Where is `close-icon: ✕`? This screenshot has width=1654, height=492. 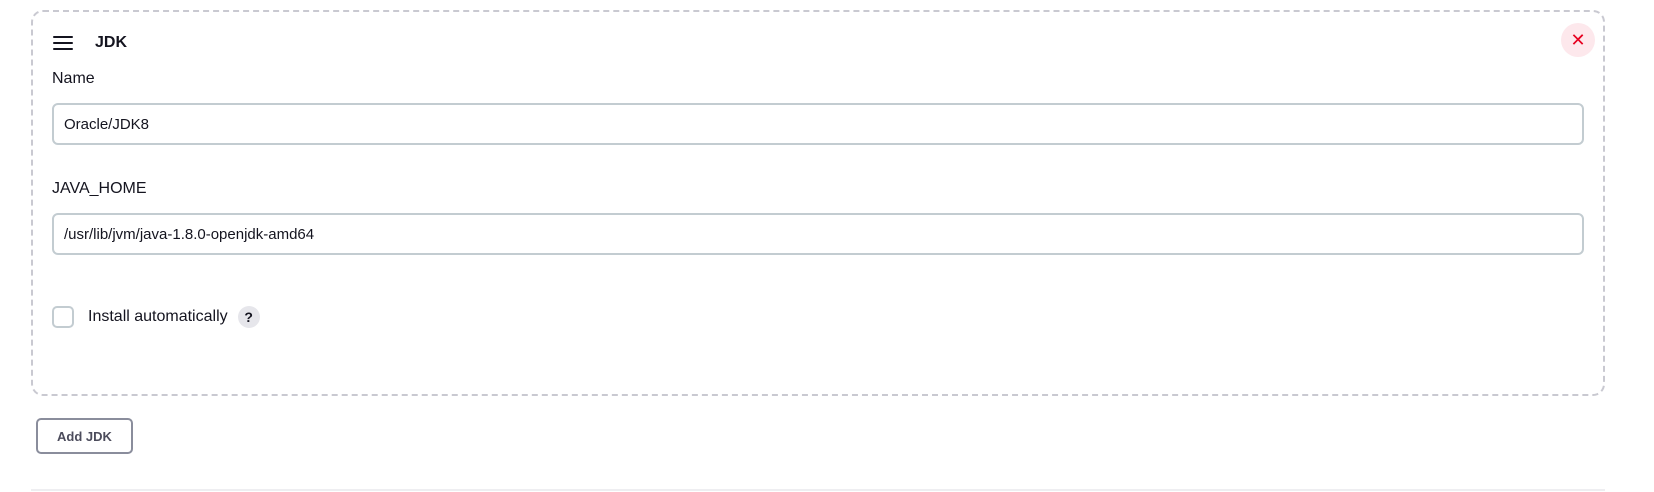
close-icon: ✕ is located at coordinates (1578, 39).